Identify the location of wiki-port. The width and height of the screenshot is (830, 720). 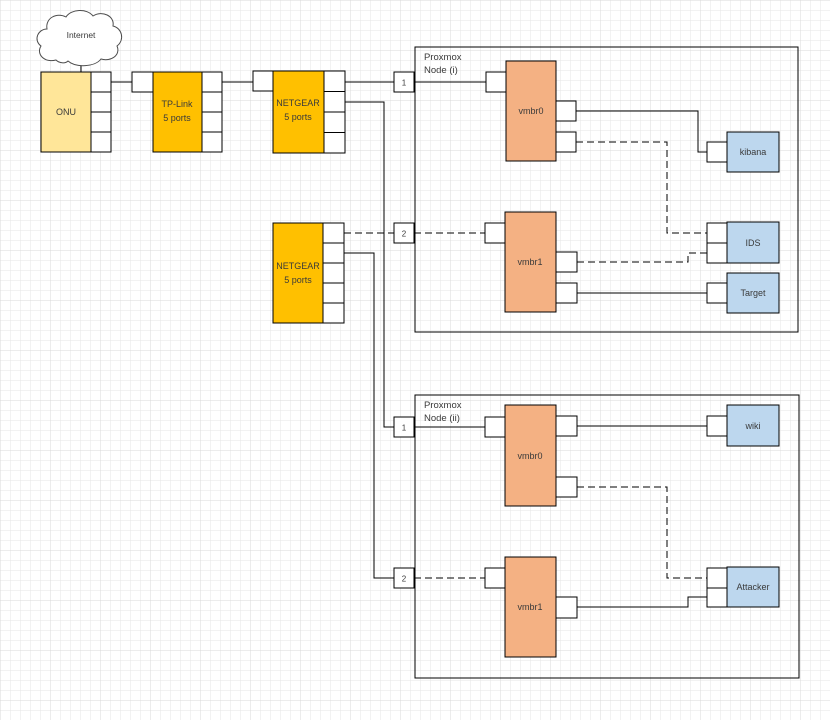
(717, 426).